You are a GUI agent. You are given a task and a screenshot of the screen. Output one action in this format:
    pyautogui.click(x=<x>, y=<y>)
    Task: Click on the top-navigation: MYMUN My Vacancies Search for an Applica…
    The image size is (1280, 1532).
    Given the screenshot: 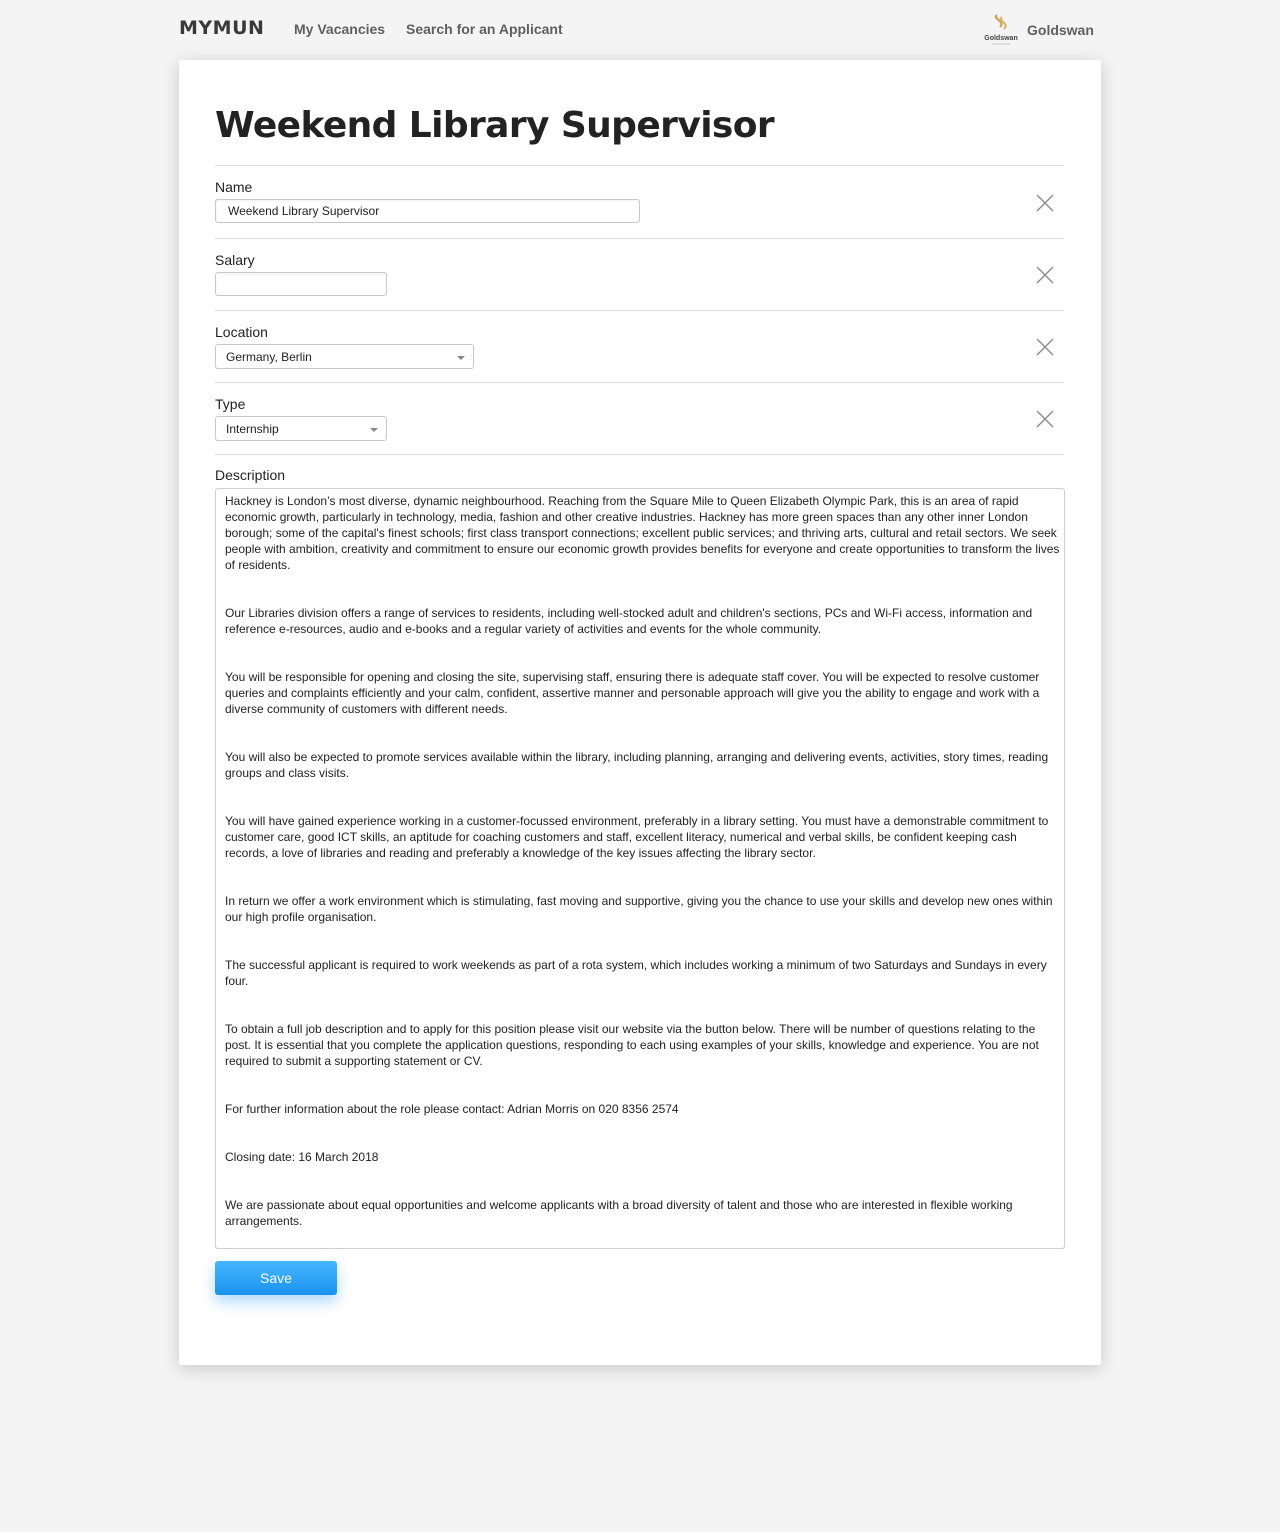 What is the action you would take?
    pyautogui.click(x=640, y=30)
    